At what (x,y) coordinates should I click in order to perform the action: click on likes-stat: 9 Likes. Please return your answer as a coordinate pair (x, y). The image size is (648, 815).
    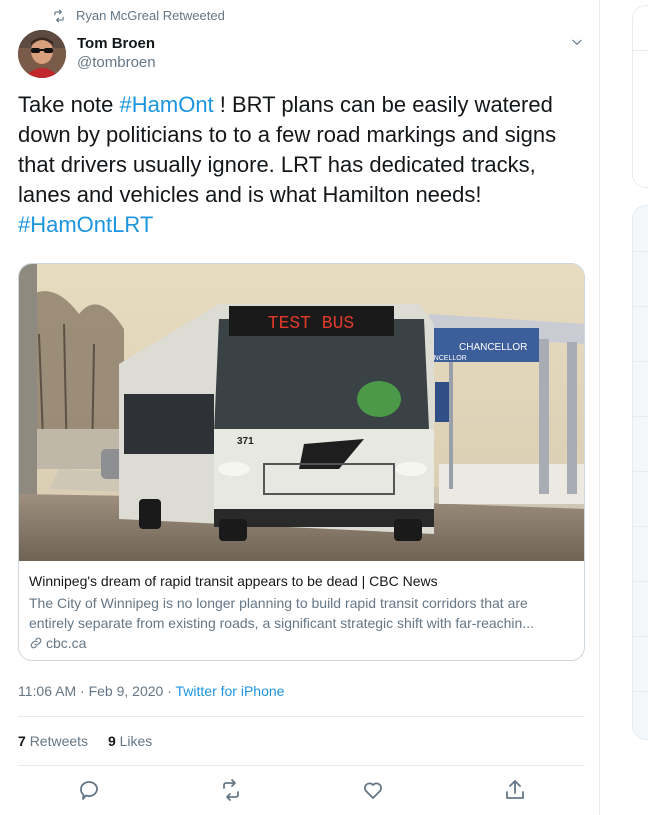
    Looking at the image, I should click on (130, 741).